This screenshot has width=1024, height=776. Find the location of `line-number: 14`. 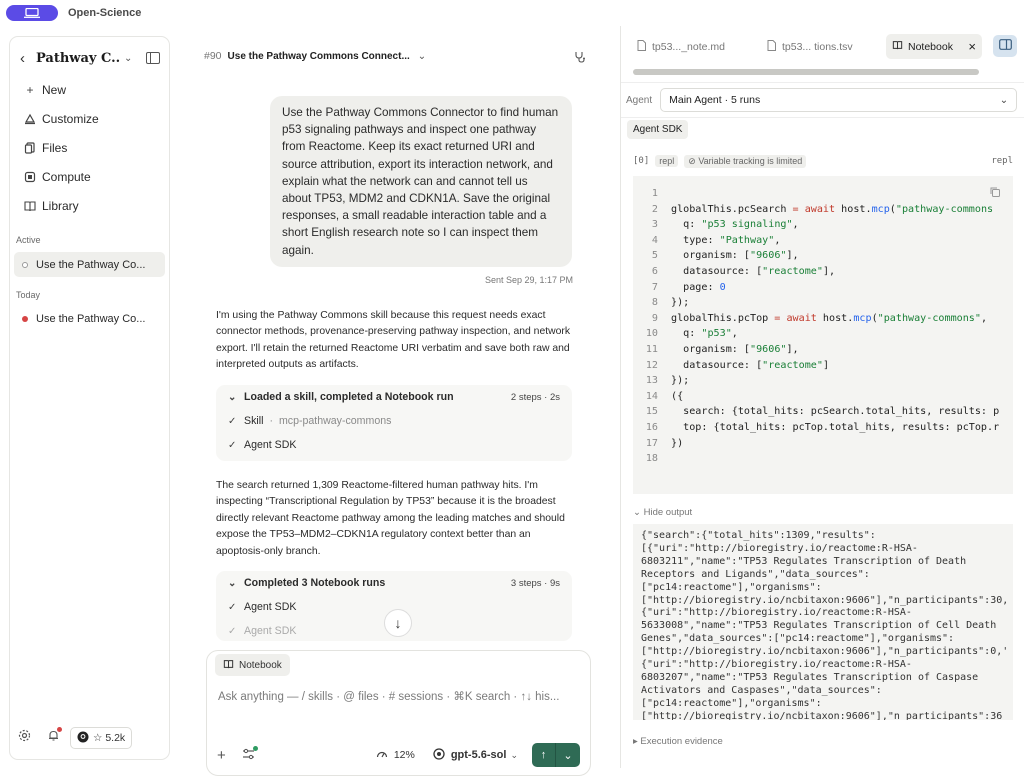

line-number: 14 is located at coordinates (651, 396).